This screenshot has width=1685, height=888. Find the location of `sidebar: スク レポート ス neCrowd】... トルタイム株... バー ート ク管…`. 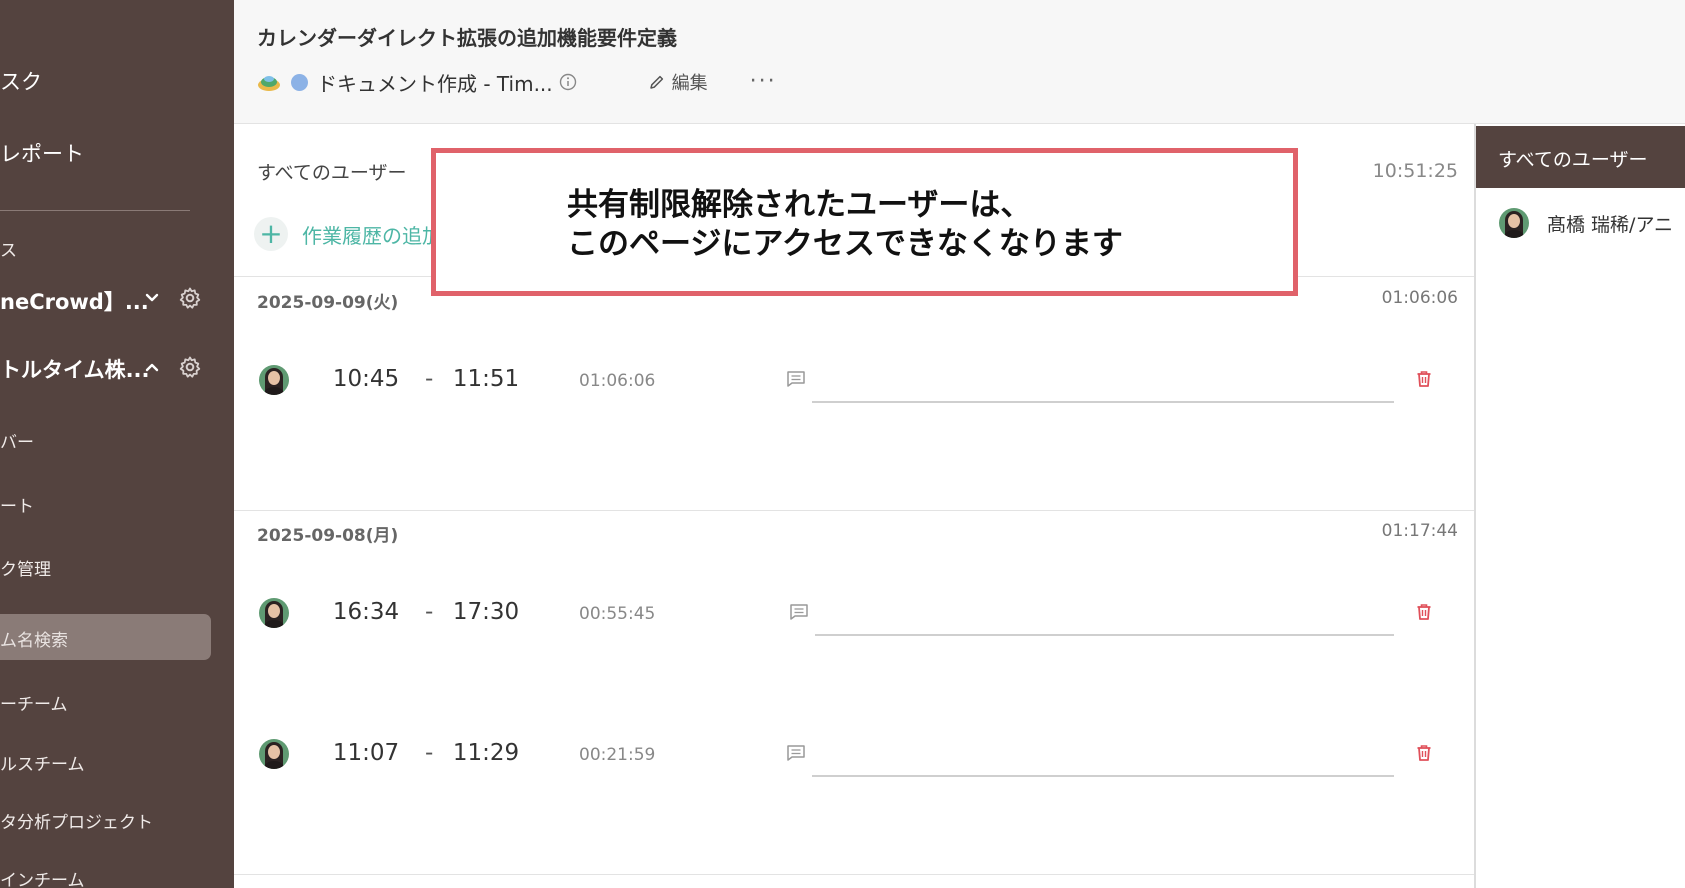

sidebar: スク レポート ス neCrowd】... トルタイム株... バー ート ク管… is located at coordinates (117, 444).